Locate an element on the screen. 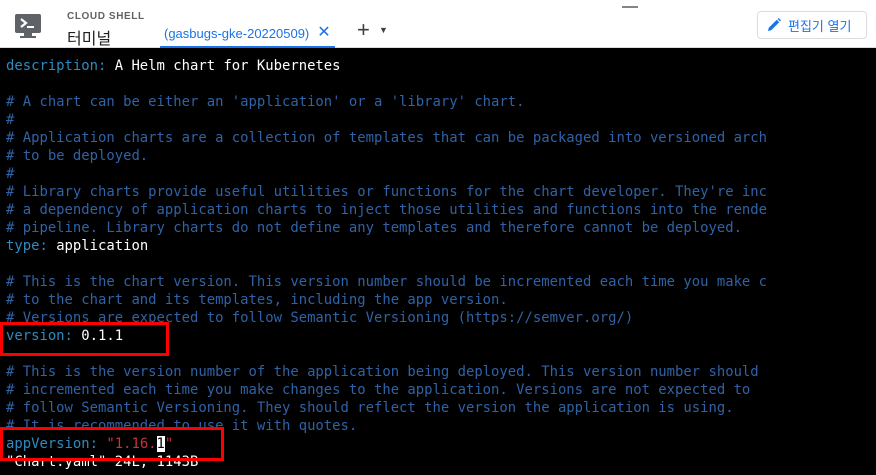 The image size is (876, 475). add-tab-button: + ▼ is located at coordinates (374, 29).